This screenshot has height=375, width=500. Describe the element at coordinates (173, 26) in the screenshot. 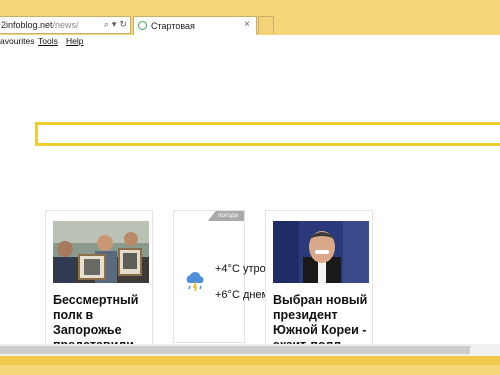

I see `tab-label: Стартовая` at that location.